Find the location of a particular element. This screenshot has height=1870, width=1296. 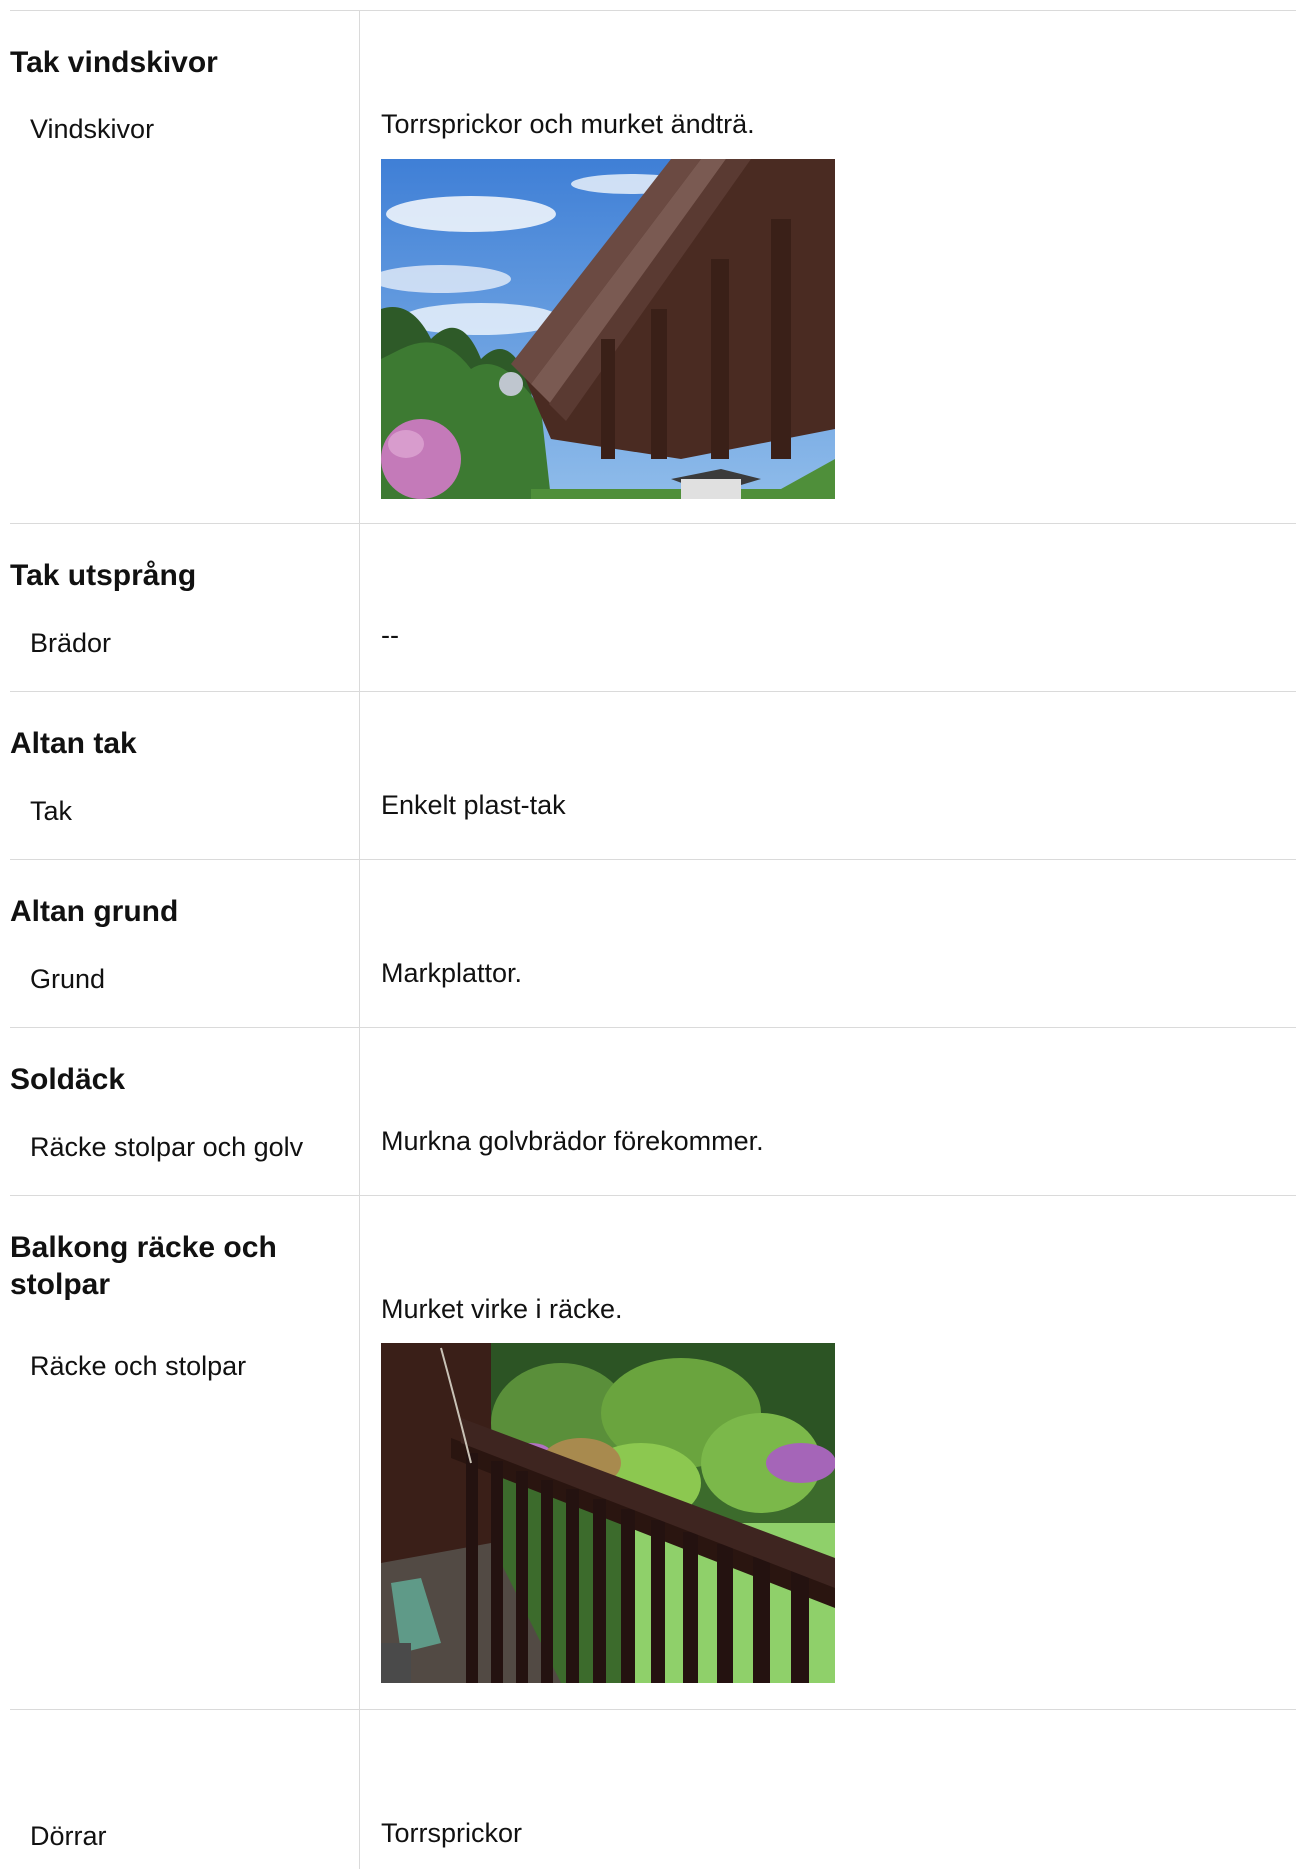

item-label: Brädor is located at coordinates (71, 643).